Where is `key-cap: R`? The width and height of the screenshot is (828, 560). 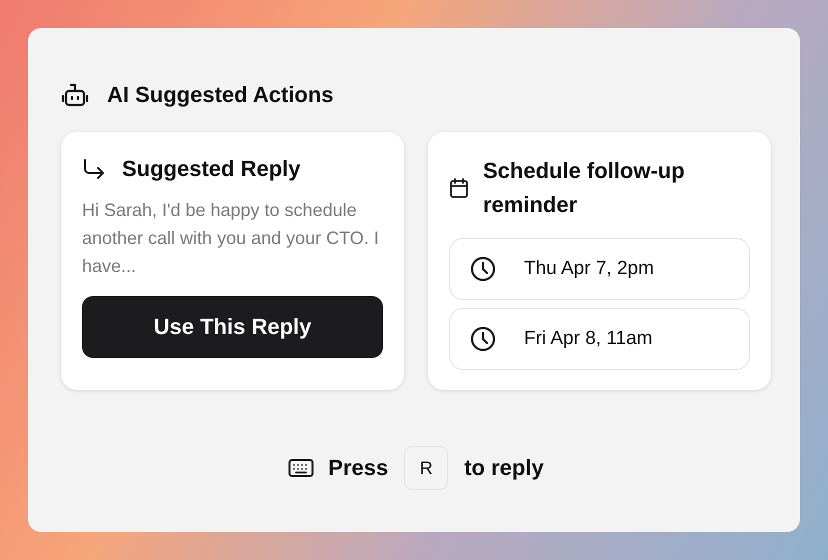 key-cap: R is located at coordinates (426, 468).